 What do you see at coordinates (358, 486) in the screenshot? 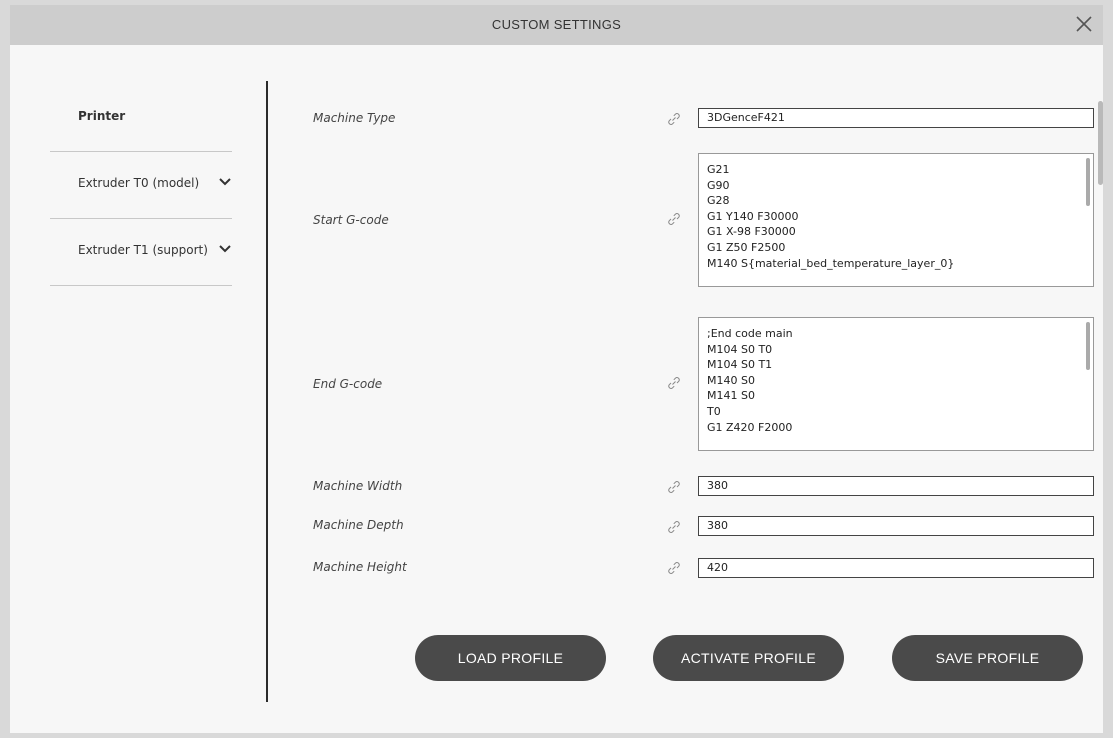
I see `machine-width-label: Machine Width` at bounding box center [358, 486].